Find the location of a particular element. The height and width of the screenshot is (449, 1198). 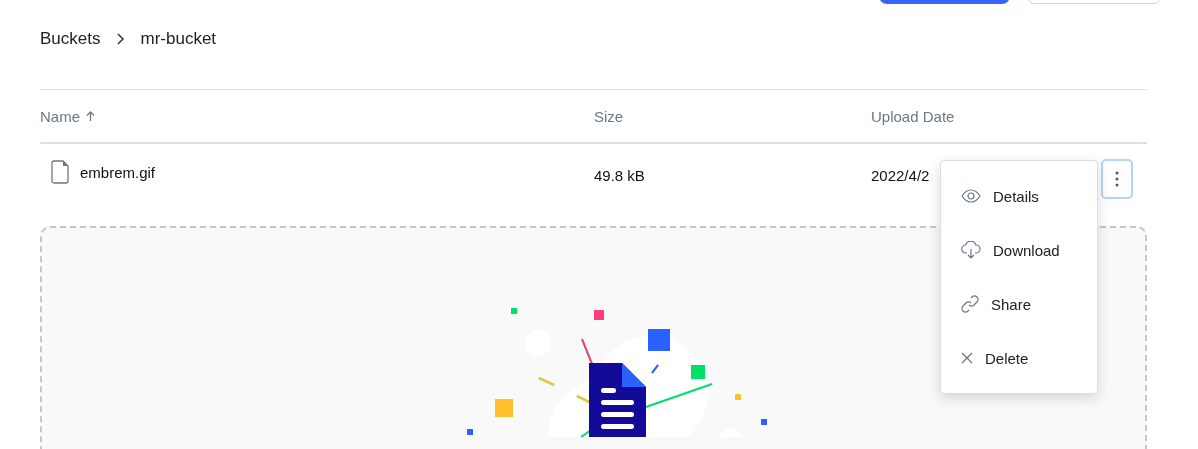

upload-date: 2022/4/2 is located at coordinates (900, 175).